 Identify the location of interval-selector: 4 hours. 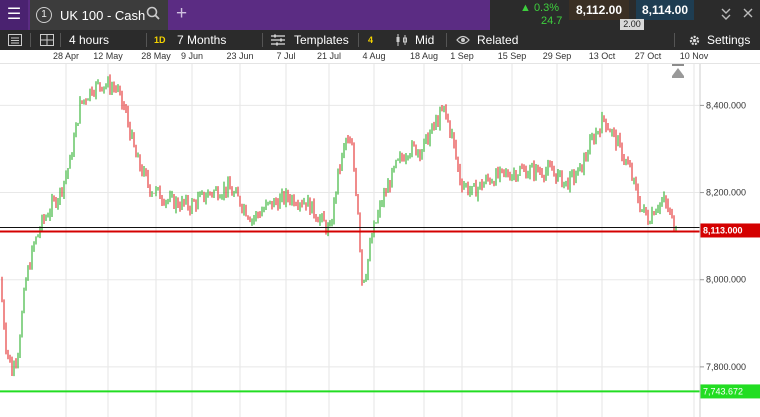
(89, 40).